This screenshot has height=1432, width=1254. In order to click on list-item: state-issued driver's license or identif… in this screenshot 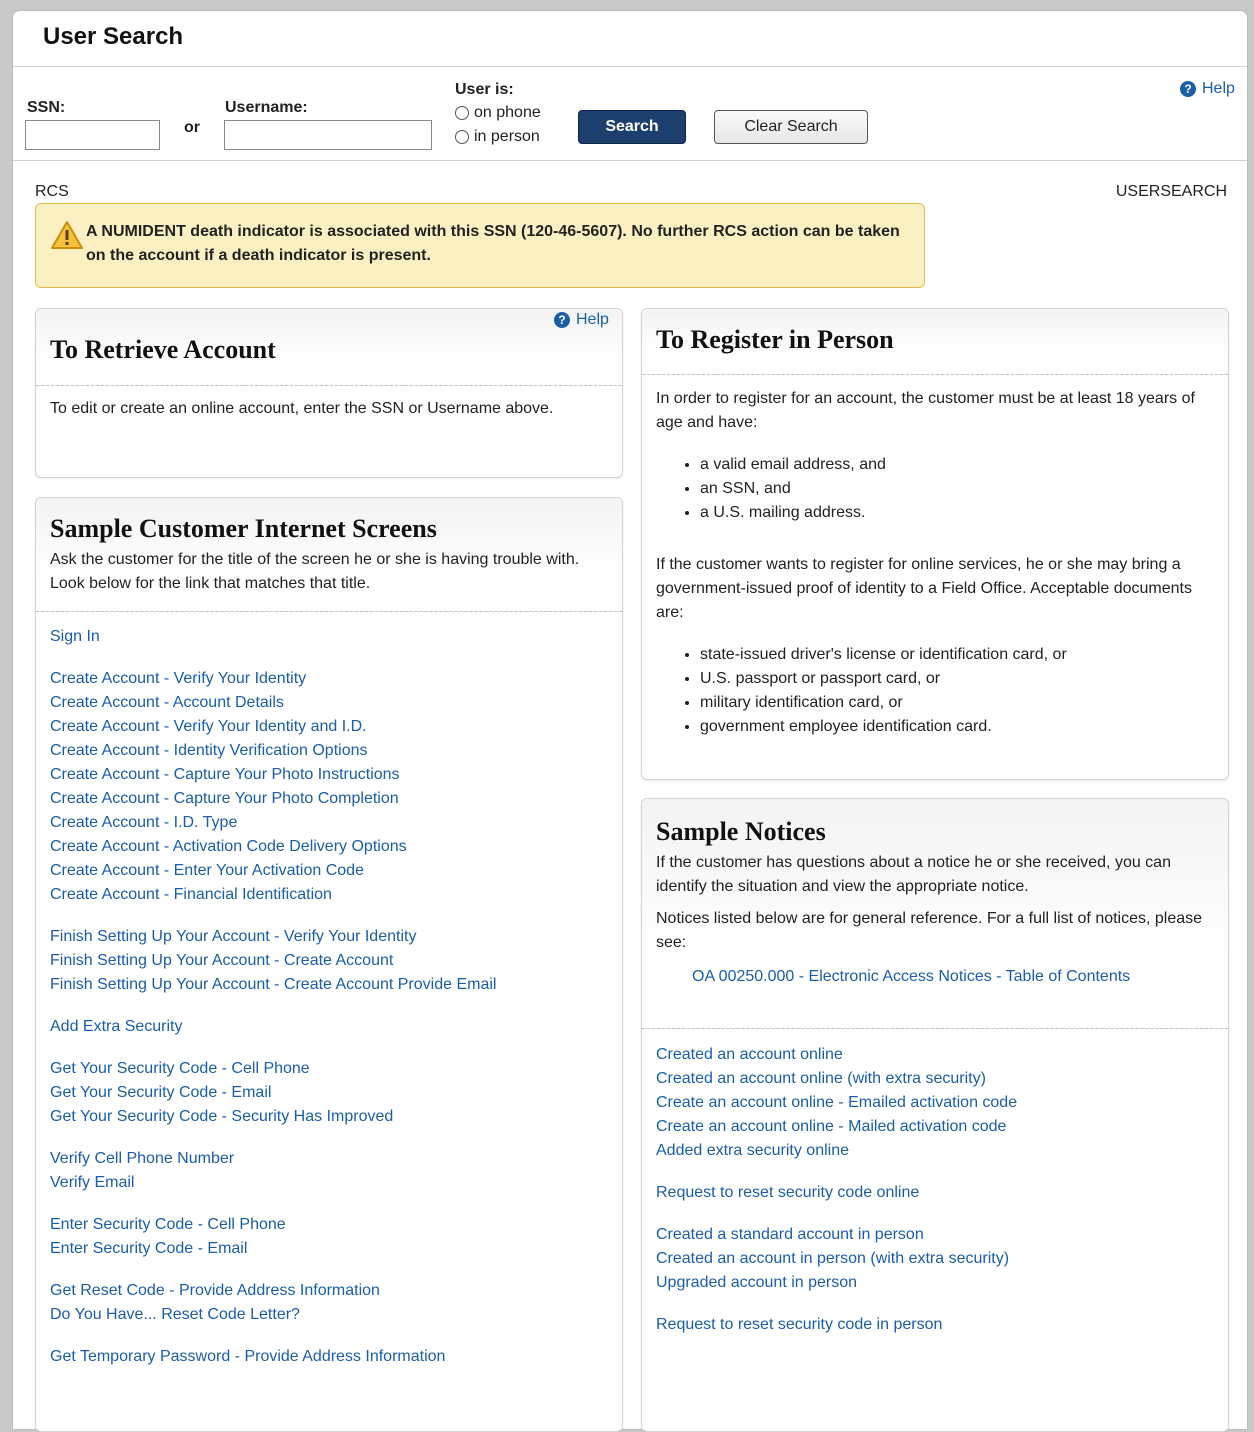, I will do `click(958, 655)`.